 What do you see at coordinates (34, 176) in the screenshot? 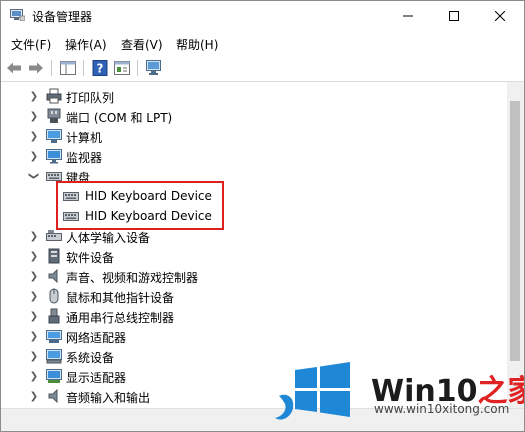
I see `collapse-chevron-icon: ❯` at bounding box center [34, 176].